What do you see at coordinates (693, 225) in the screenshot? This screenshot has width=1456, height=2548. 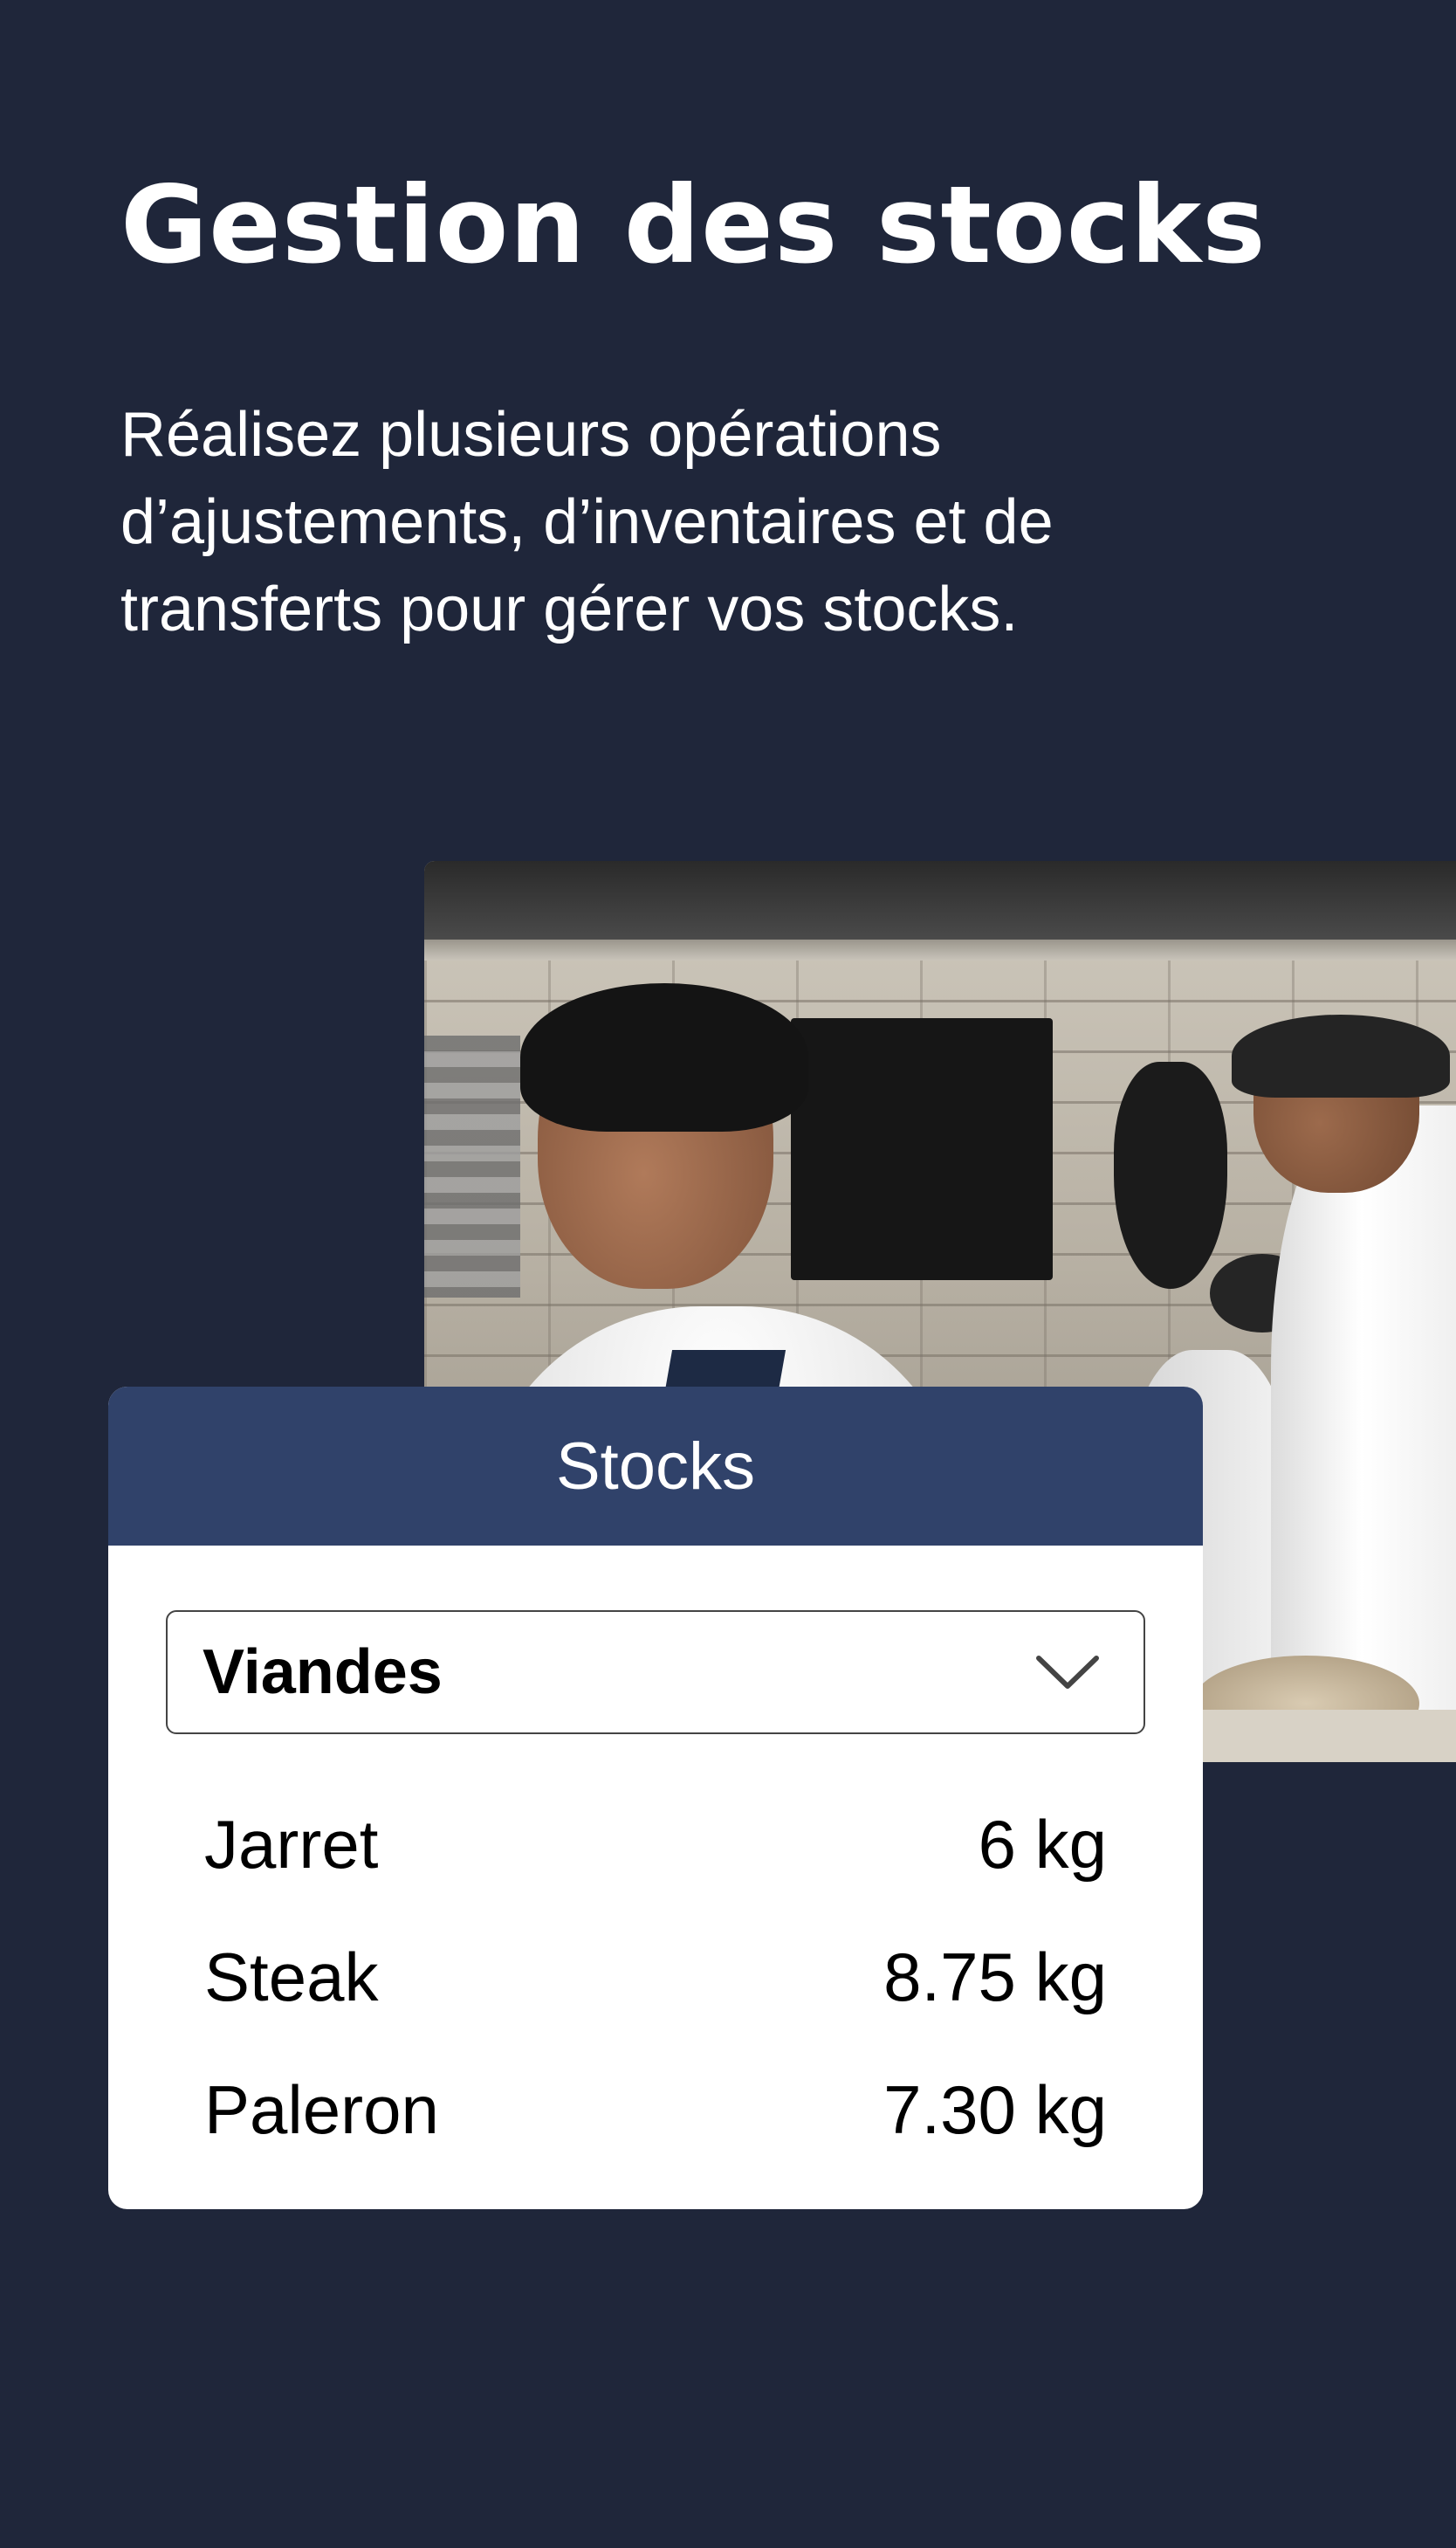 I see `page-title: Gestion des stocks` at bounding box center [693, 225].